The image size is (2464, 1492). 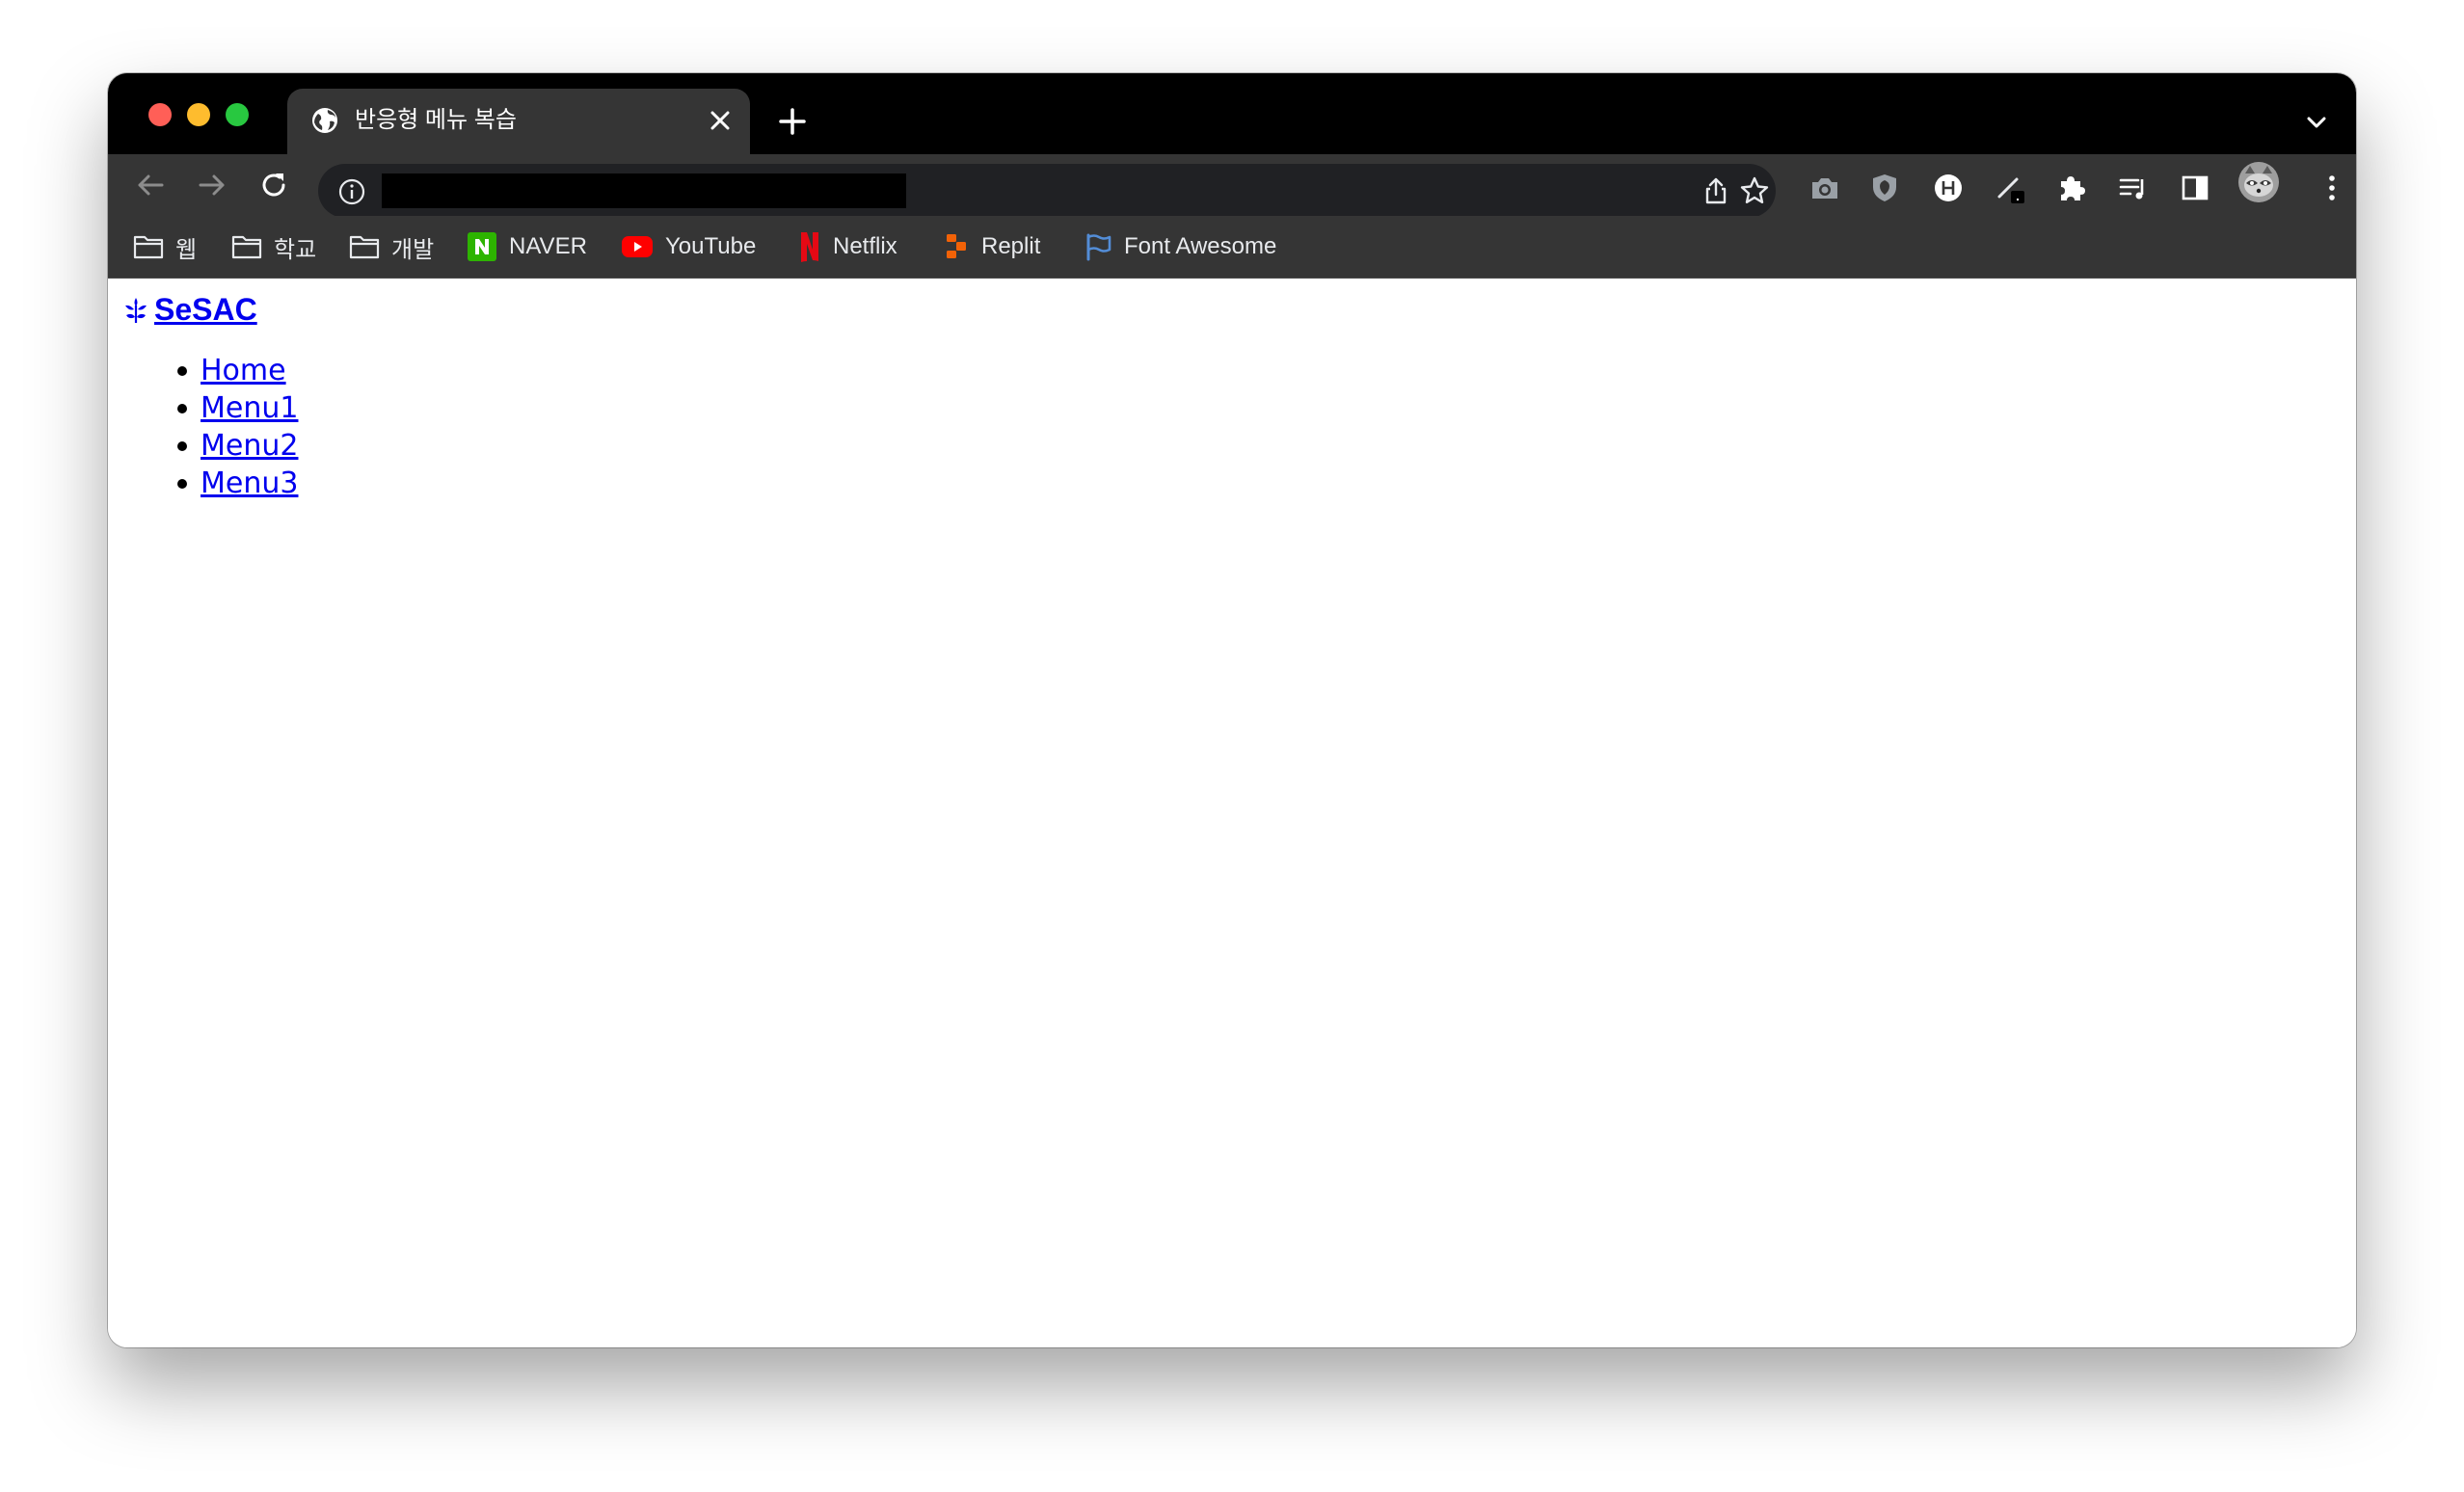 I want to click on url-input, so click(x=644, y=190).